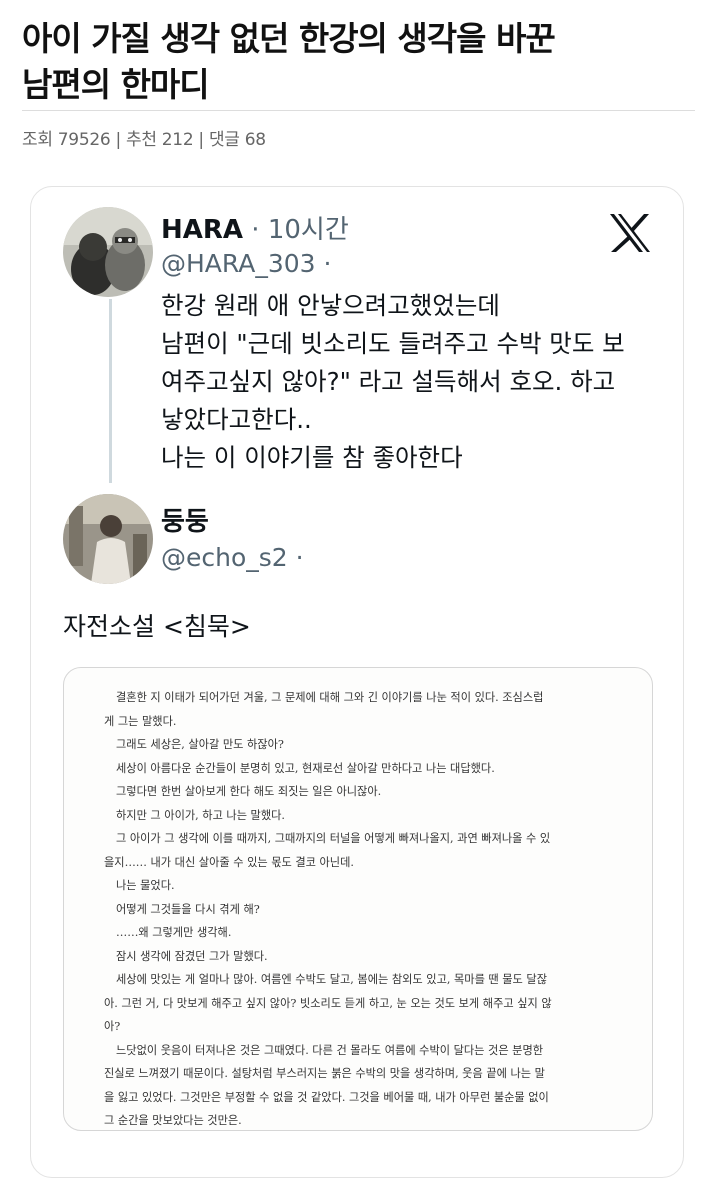  What do you see at coordinates (299, 230) in the screenshot?
I see `tweet-time: · 10시간` at bounding box center [299, 230].